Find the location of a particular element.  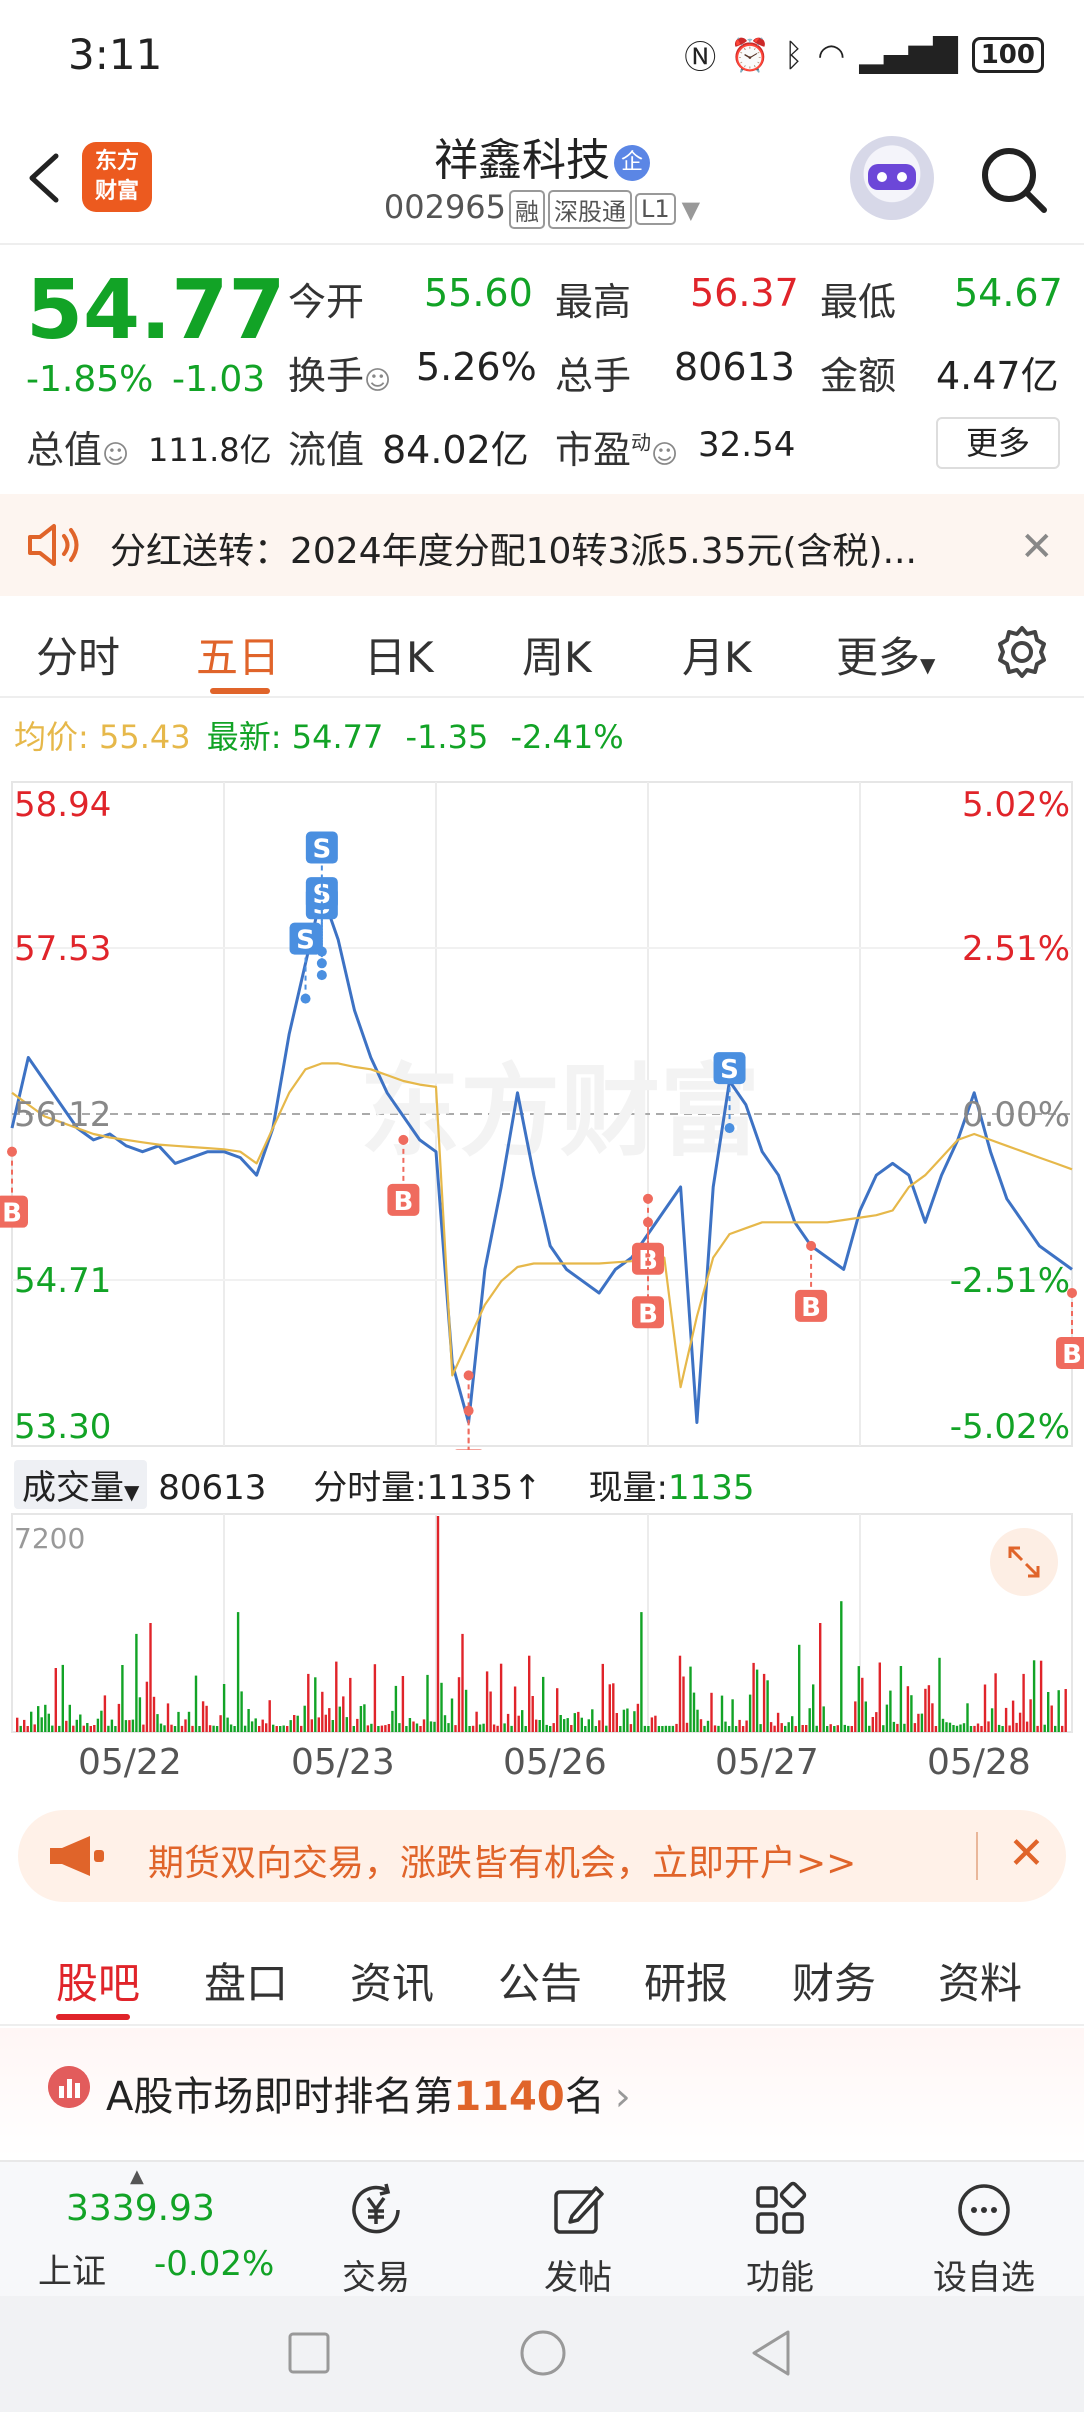

amount-value: 4.47亿 is located at coordinates (997, 376).